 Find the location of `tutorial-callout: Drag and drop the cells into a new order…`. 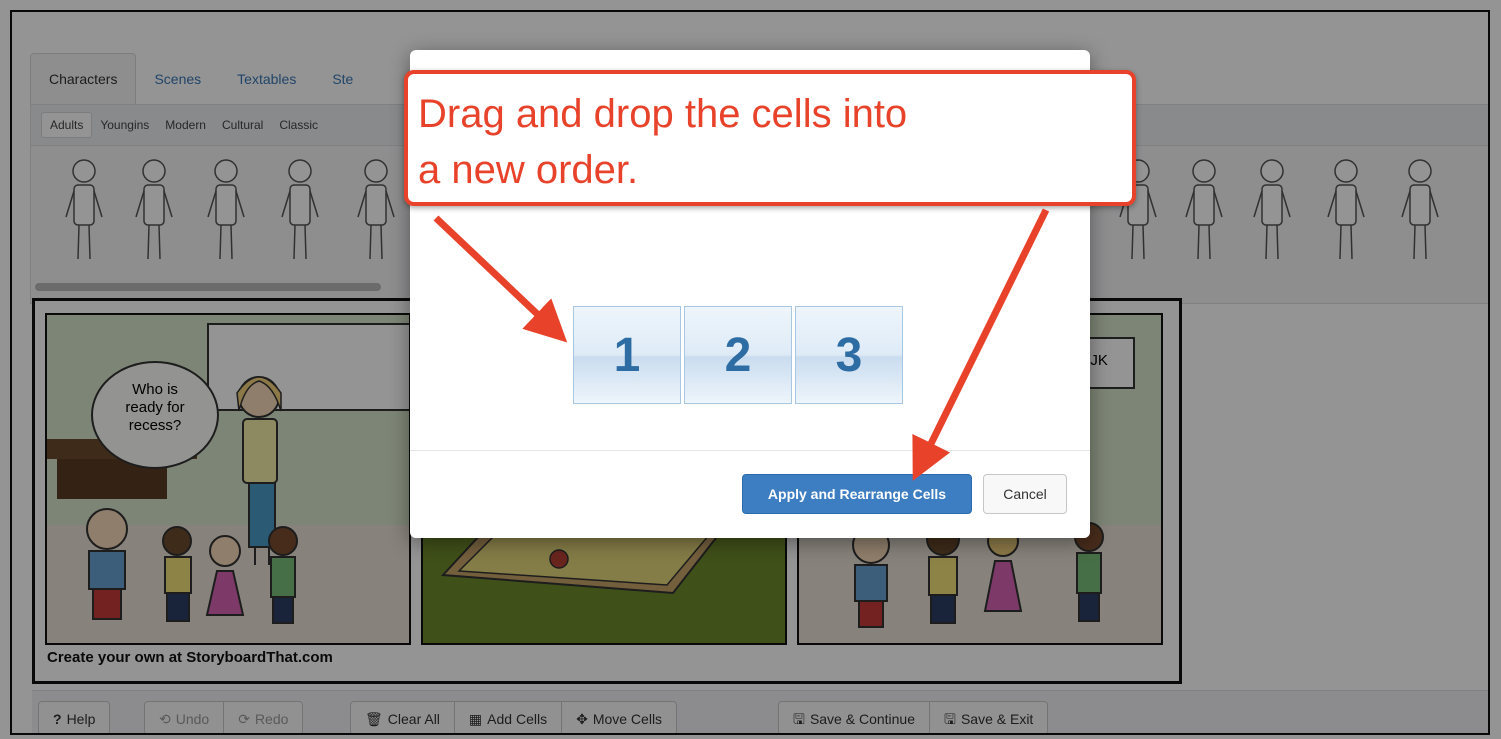

tutorial-callout: Drag and drop the cells into a new order… is located at coordinates (770, 138).